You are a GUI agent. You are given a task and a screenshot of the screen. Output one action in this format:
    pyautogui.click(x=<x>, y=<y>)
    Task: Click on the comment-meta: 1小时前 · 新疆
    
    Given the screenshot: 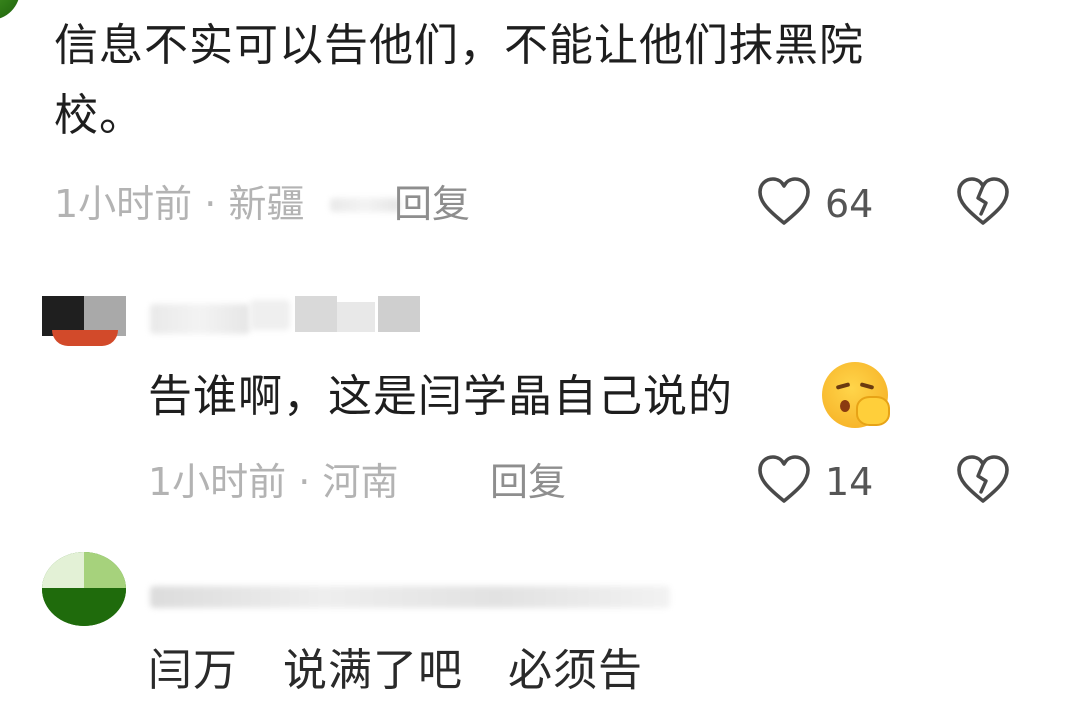 What is the action you would take?
    pyautogui.click(x=179, y=204)
    